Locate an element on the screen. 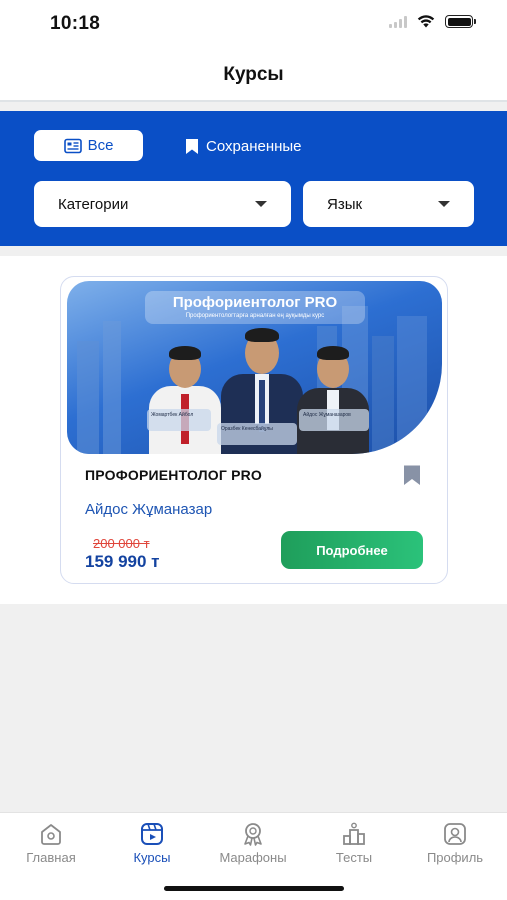  home-indicator is located at coordinates (254, 888).